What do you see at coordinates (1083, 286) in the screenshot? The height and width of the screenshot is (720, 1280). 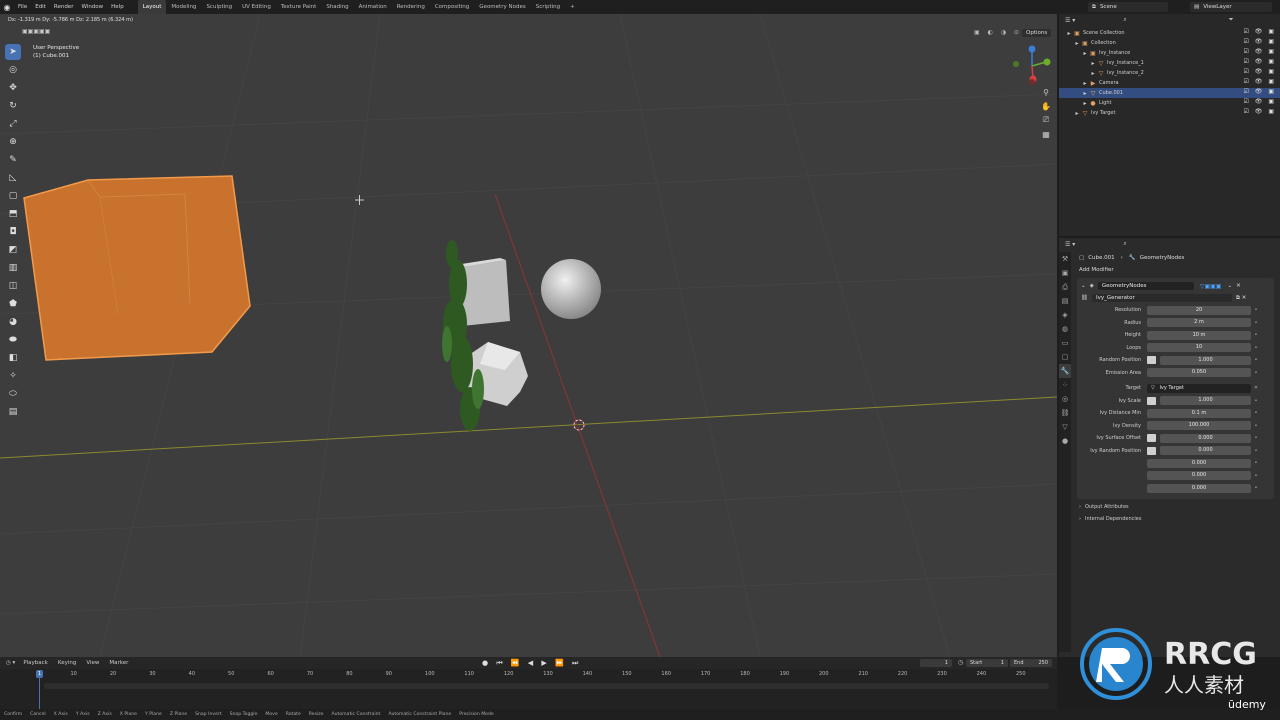 I see `collapse-chevron-icon: ⌄` at bounding box center [1083, 286].